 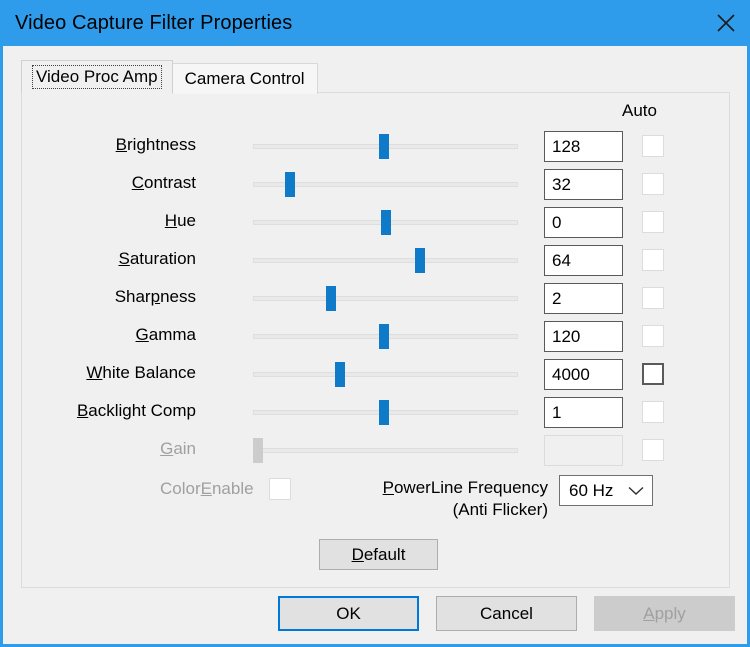 I want to click on slider-thumb-saturation, so click(x=419, y=260).